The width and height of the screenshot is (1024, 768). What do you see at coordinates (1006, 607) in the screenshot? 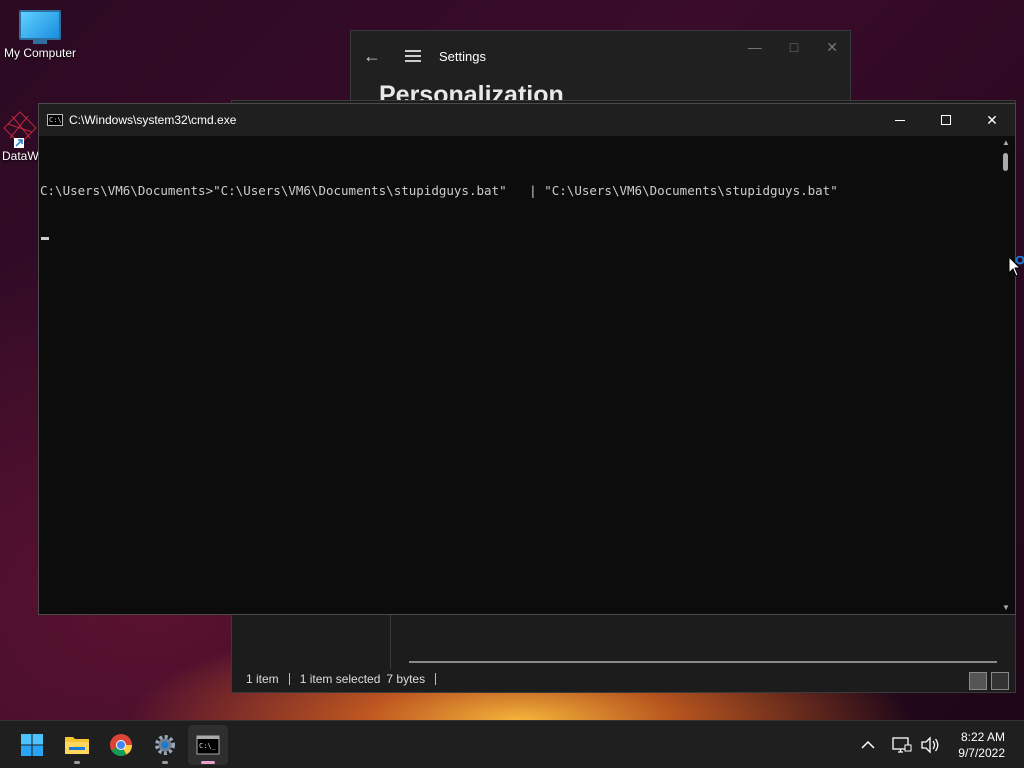
I see `scroll-down-icon: ▼` at bounding box center [1006, 607].